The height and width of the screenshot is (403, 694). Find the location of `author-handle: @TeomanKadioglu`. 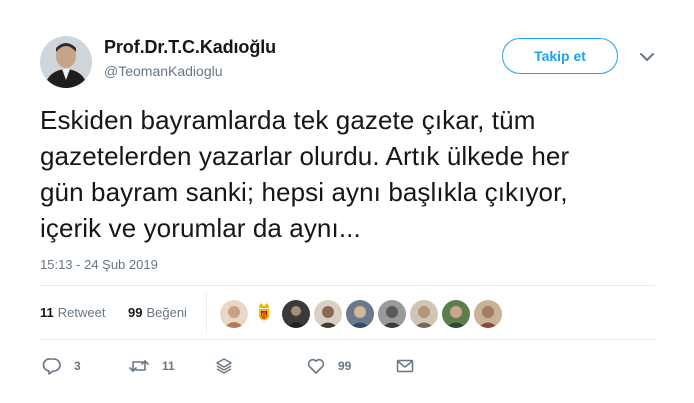

author-handle: @TeomanKadioglu is located at coordinates (163, 71).